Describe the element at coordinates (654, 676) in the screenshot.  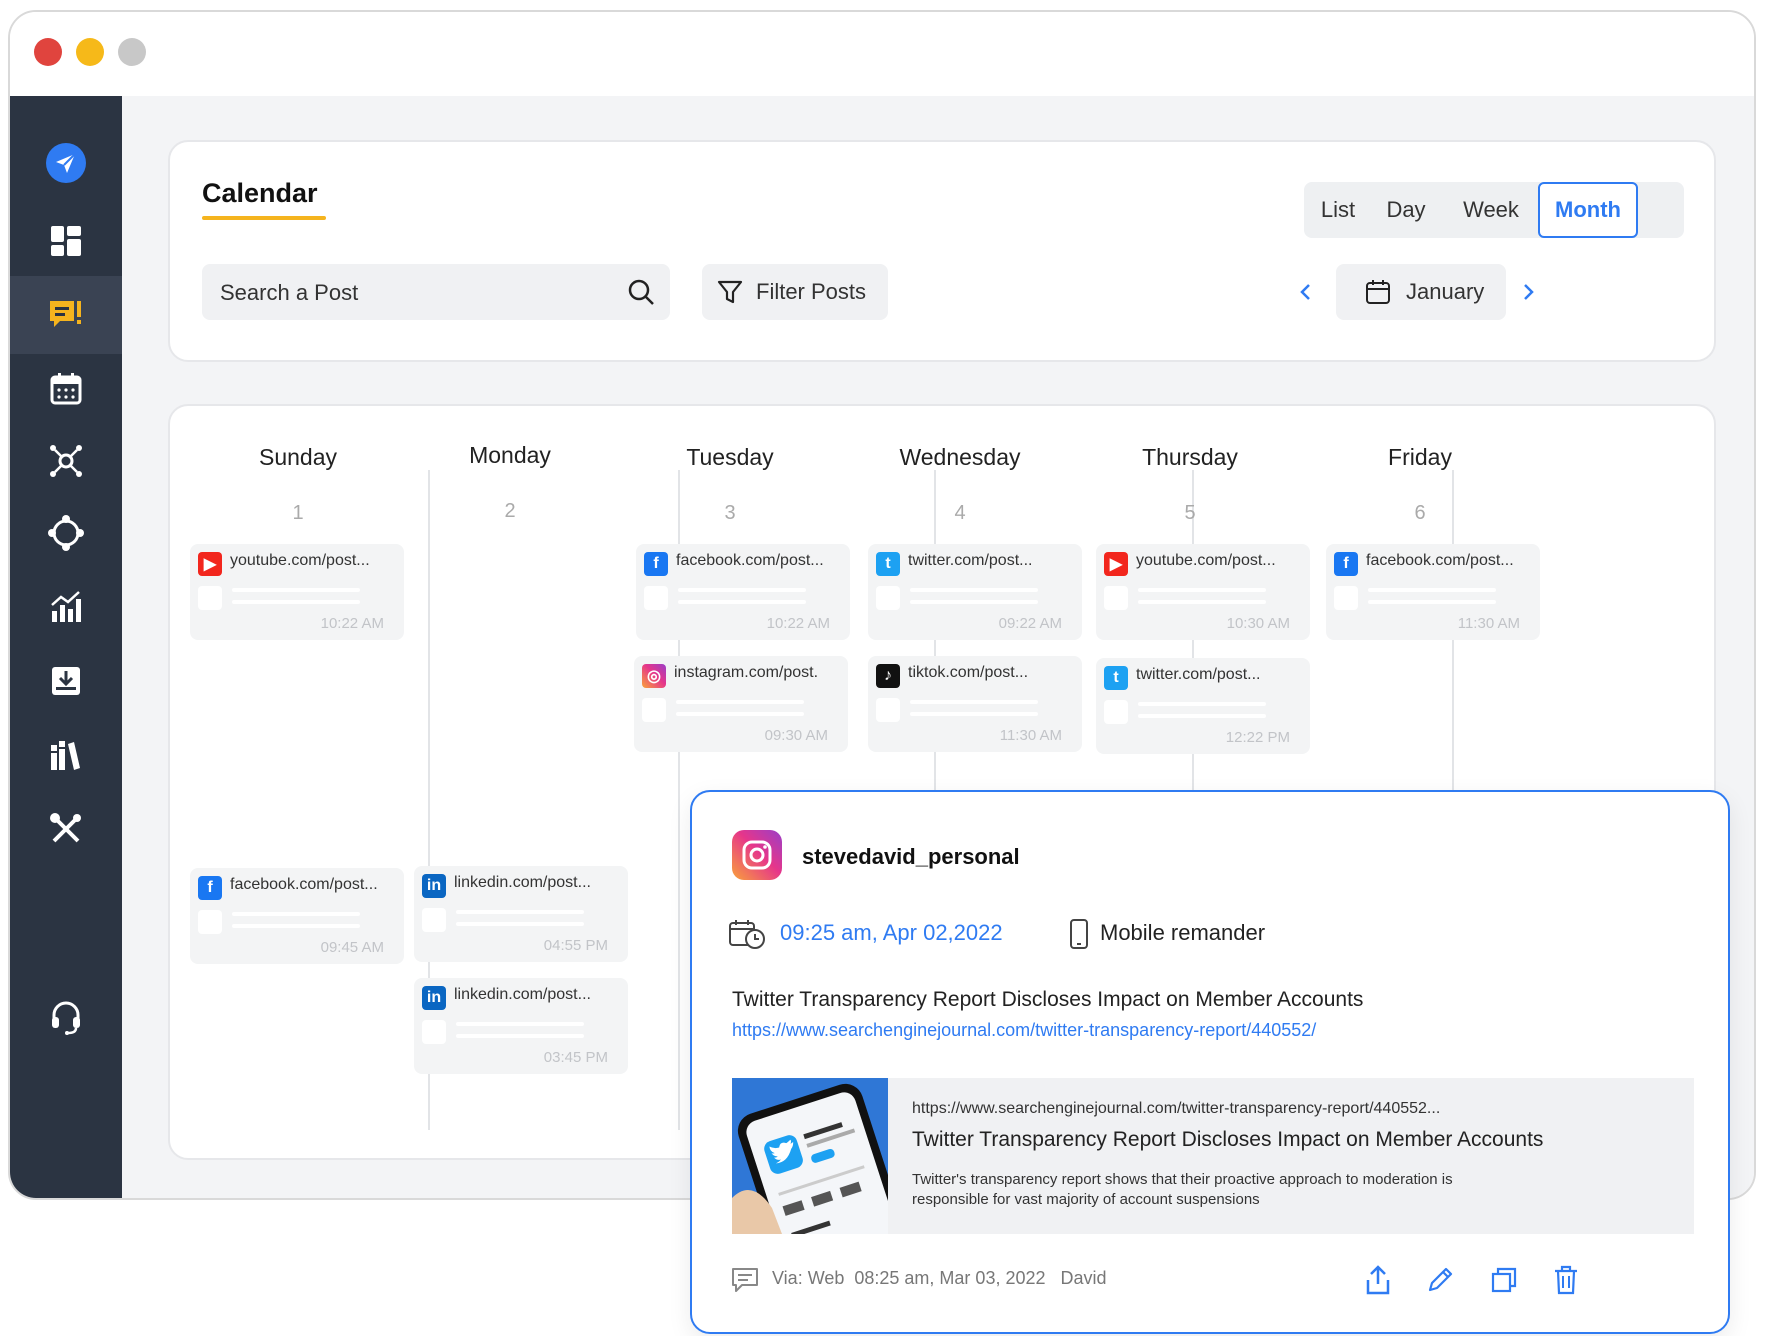
I see `instagram-icon: ◎` at that location.